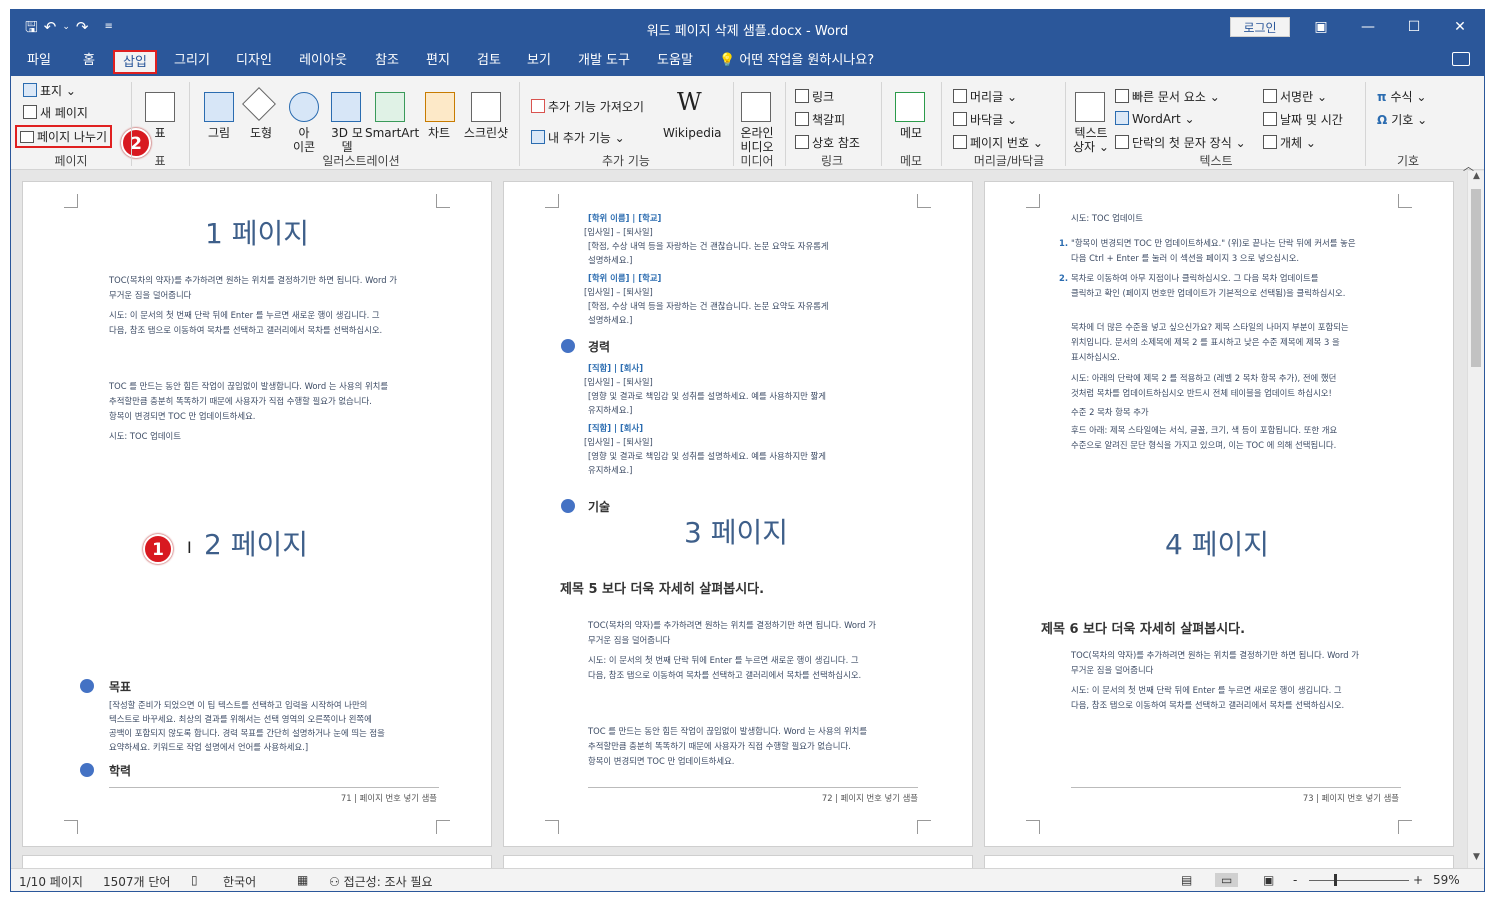 Image resolution: width=1494 pixels, height=901 pixels. I want to click on get-addins-button: 추가 기능 가져오기, so click(587, 106).